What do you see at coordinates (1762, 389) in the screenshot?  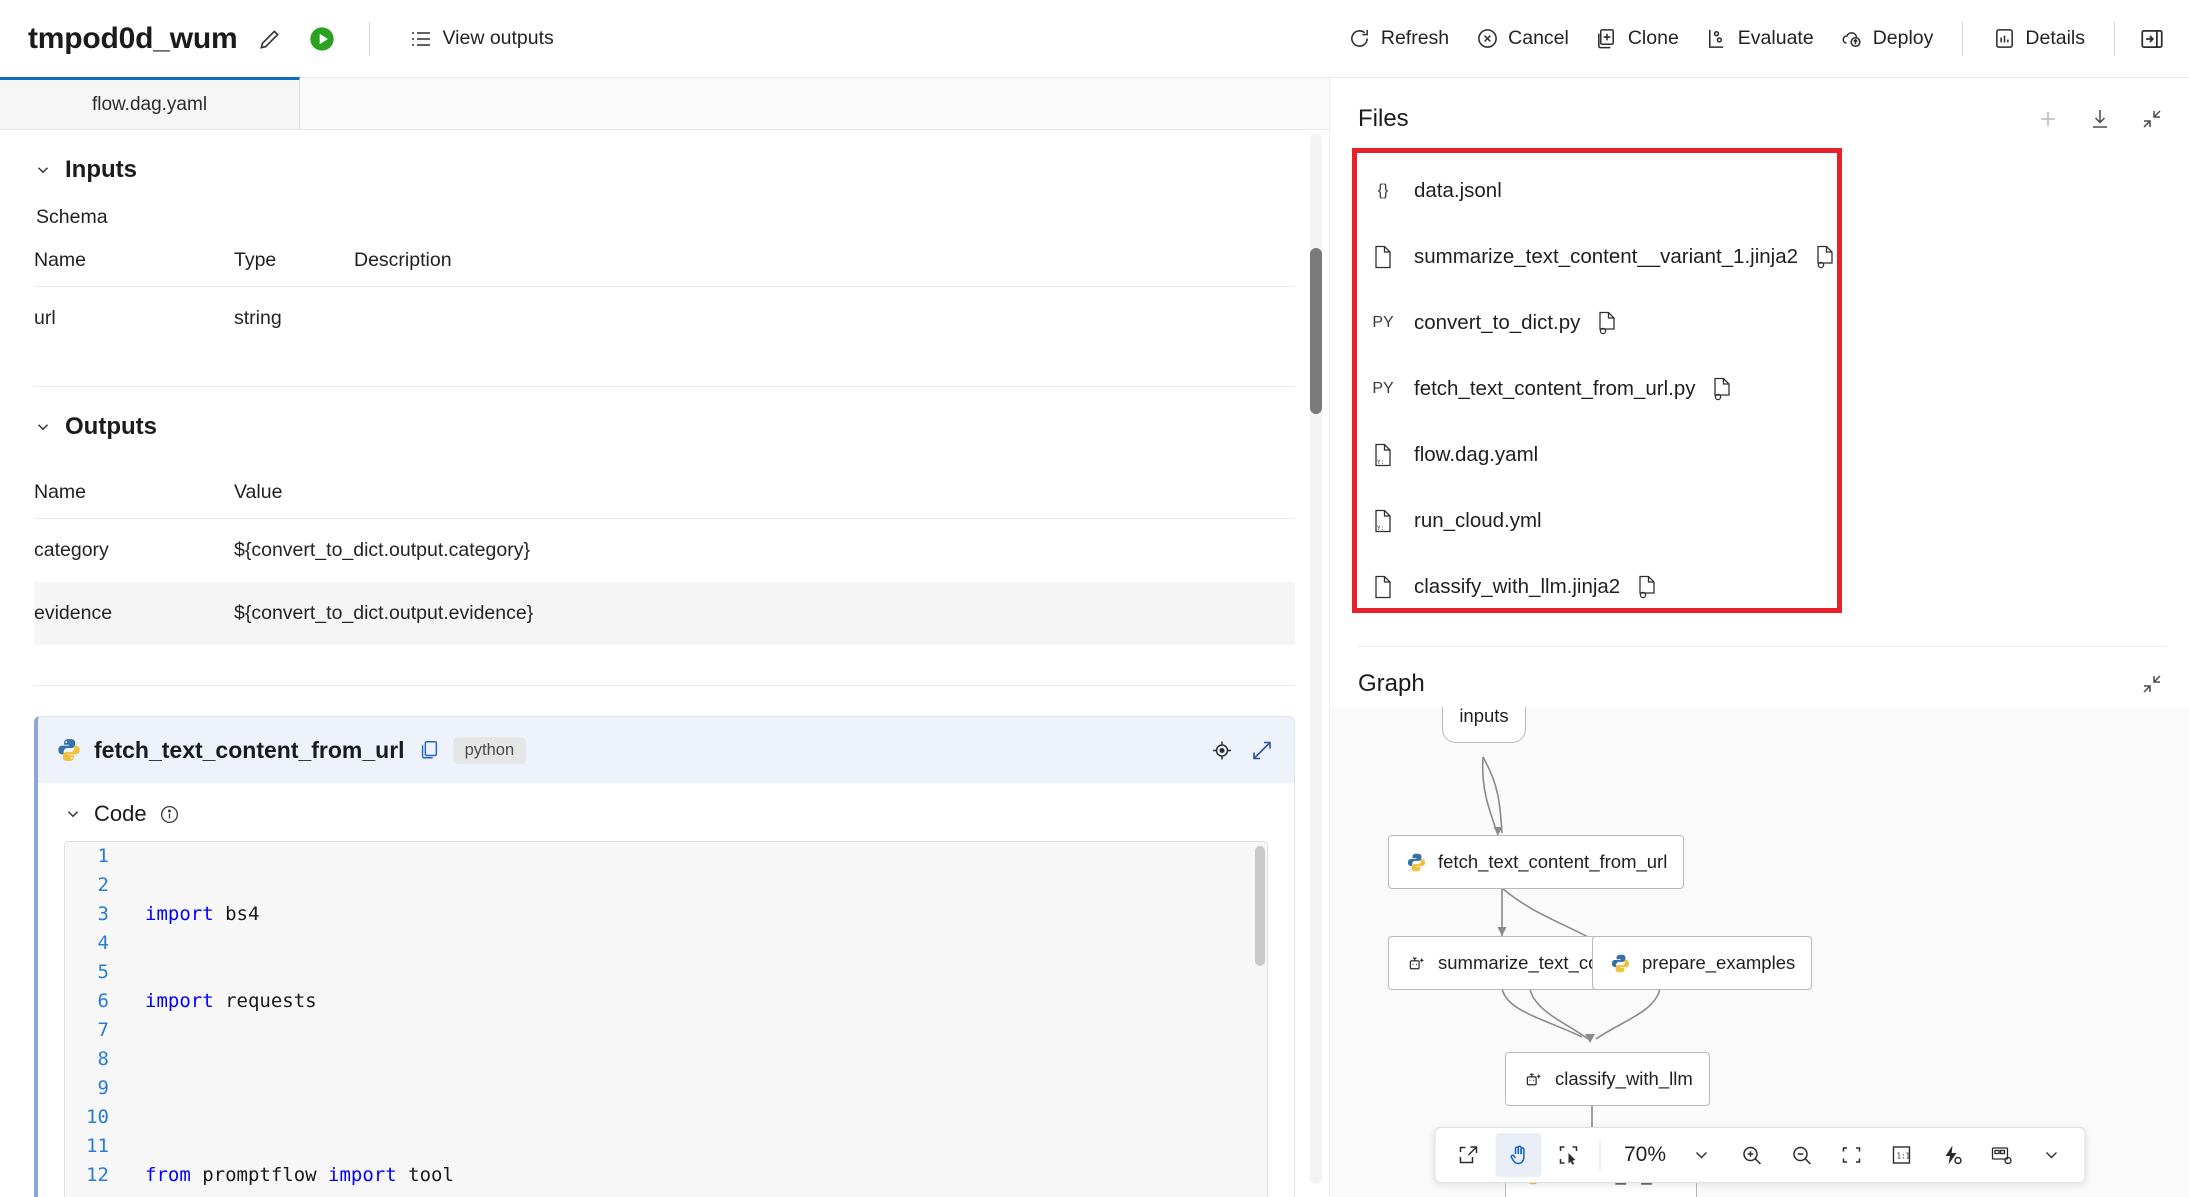 I see `list-item: PY fetch_text_content_from_url.py` at bounding box center [1762, 389].